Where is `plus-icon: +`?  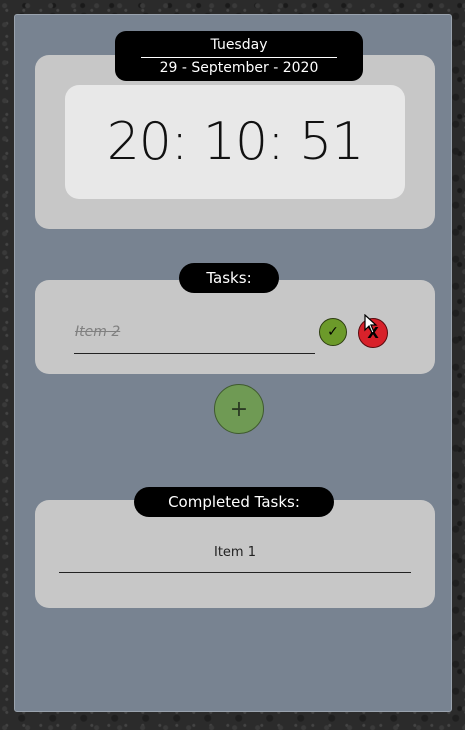
plus-icon: + is located at coordinates (239, 409).